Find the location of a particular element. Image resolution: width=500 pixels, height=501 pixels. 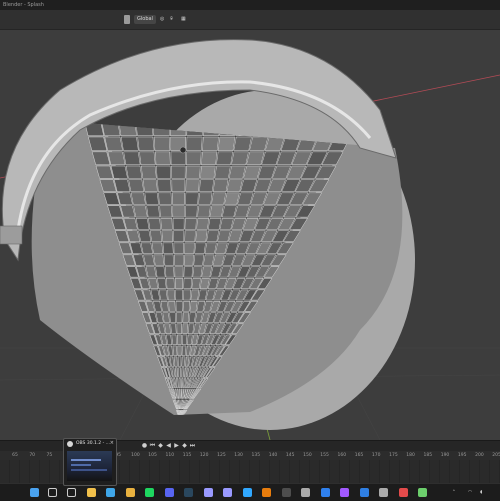

after-effects-icon is located at coordinates (227, 492).